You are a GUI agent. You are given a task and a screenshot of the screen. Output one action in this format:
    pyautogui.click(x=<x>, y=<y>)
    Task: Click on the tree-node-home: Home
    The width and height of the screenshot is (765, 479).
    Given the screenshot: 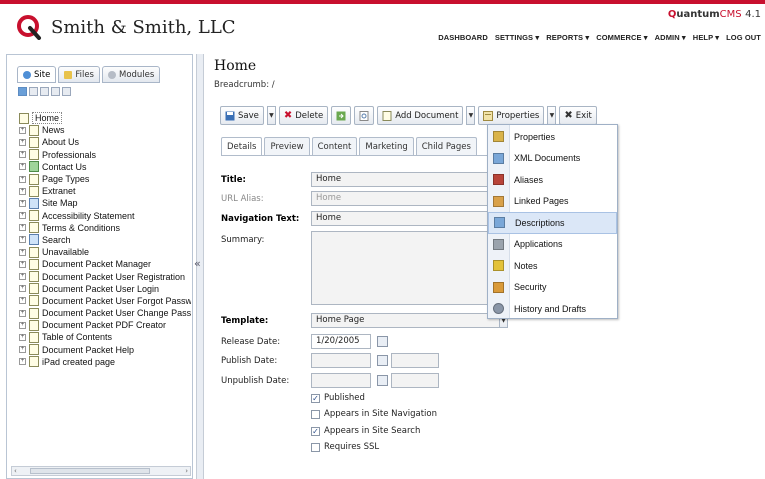 What is the action you would take?
    pyautogui.click(x=105, y=118)
    